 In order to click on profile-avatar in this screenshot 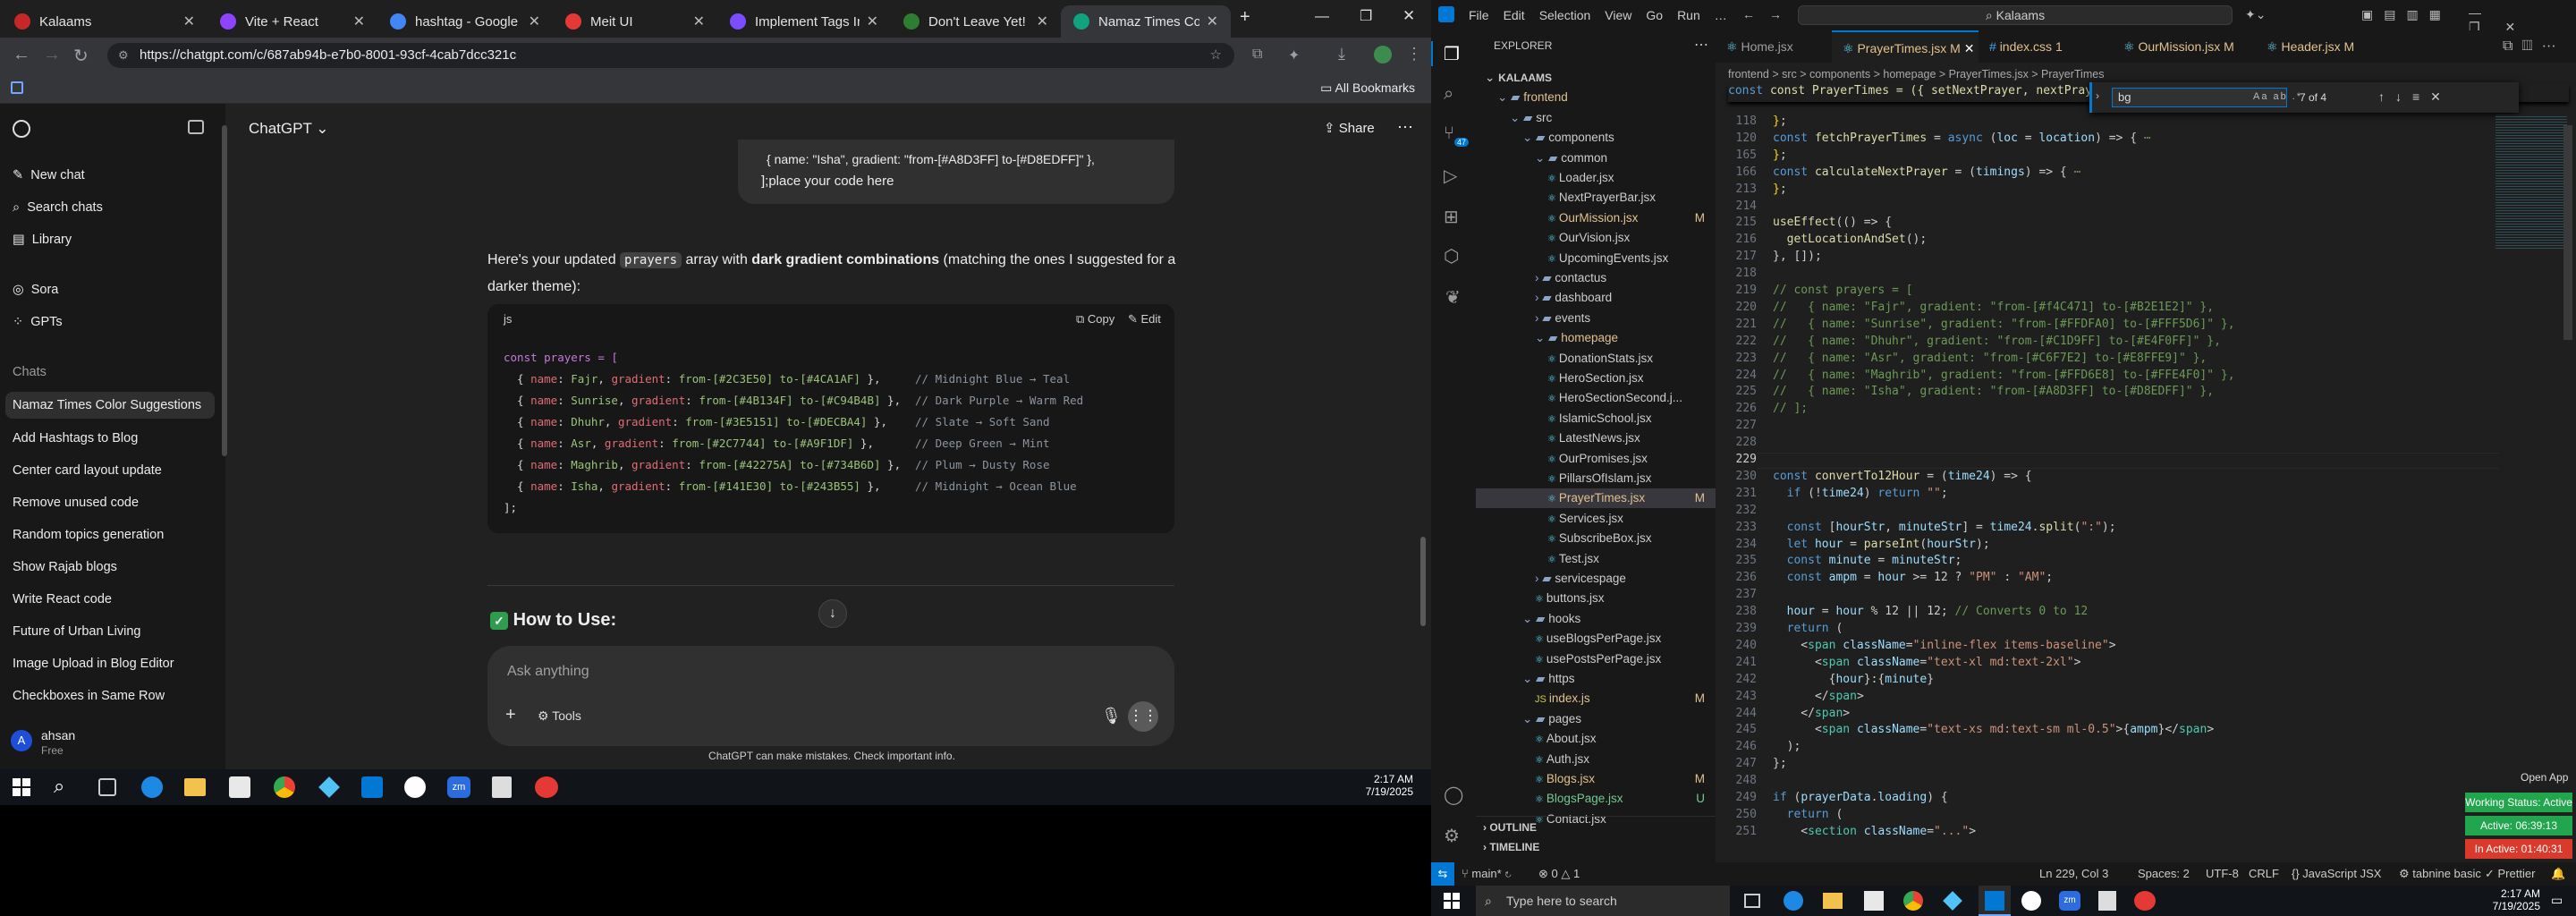, I will do `click(1383, 55)`.